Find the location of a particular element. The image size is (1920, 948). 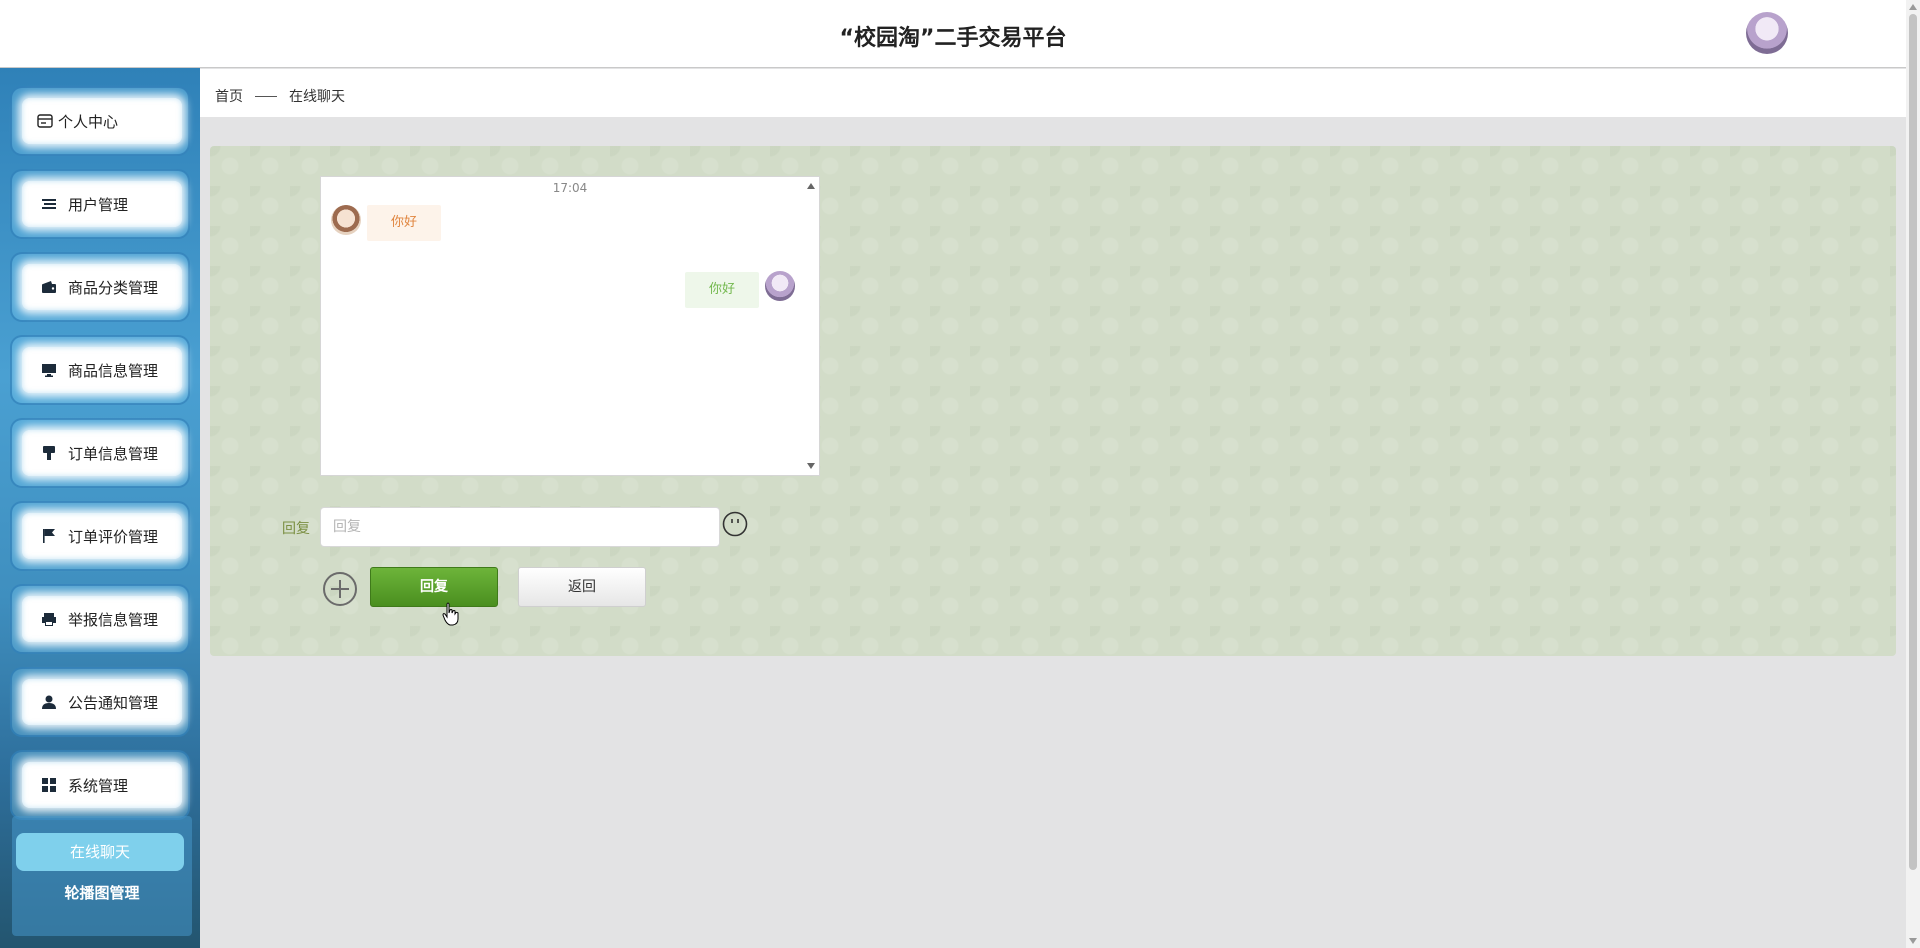

wallet-icon is located at coordinates (49, 287).